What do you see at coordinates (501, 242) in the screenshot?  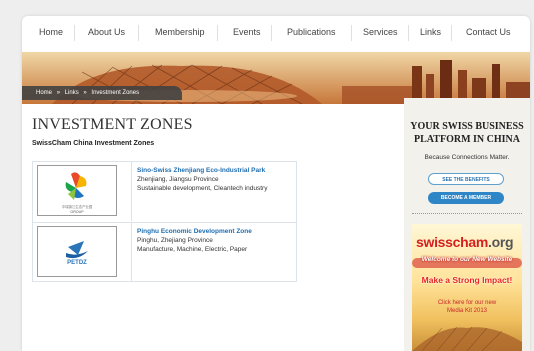 I see `ad-logo-suffix: .org` at bounding box center [501, 242].